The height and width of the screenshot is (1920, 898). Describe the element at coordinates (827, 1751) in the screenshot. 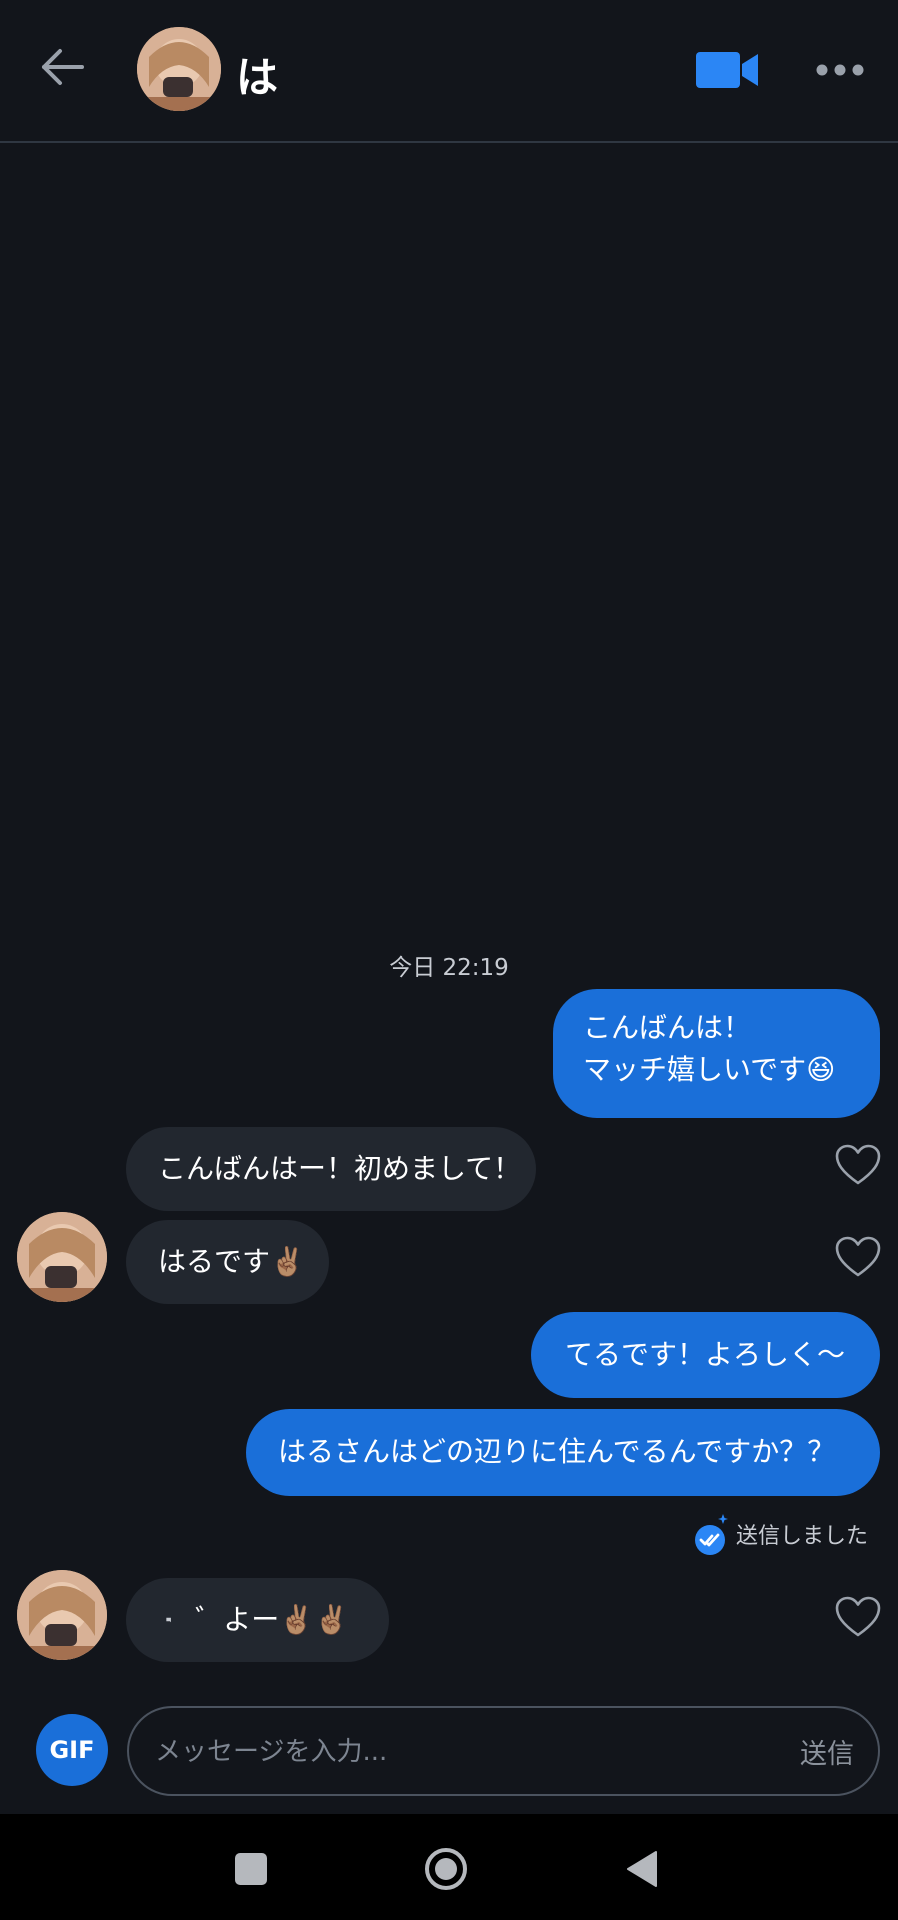

I see `send-button: 送信` at that location.